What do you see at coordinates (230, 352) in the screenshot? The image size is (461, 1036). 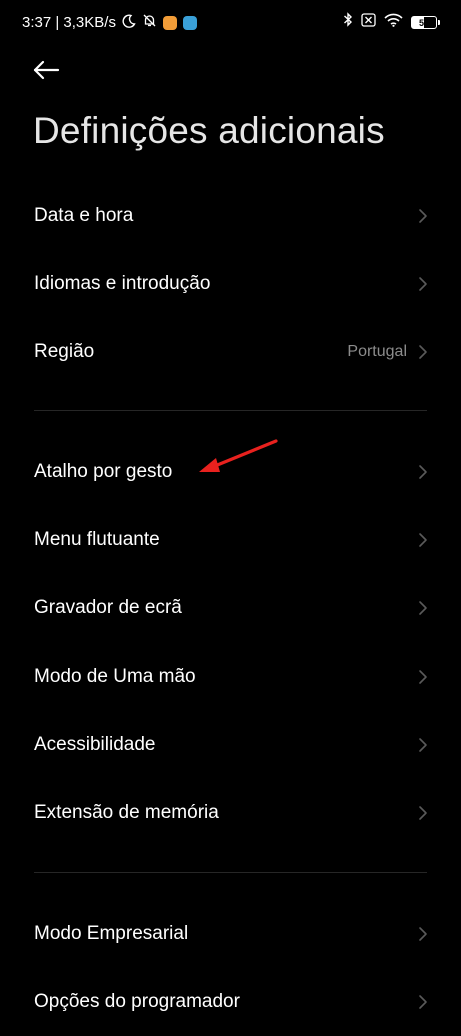 I see `settings-item-region: Região Portugal` at bounding box center [230, 352].